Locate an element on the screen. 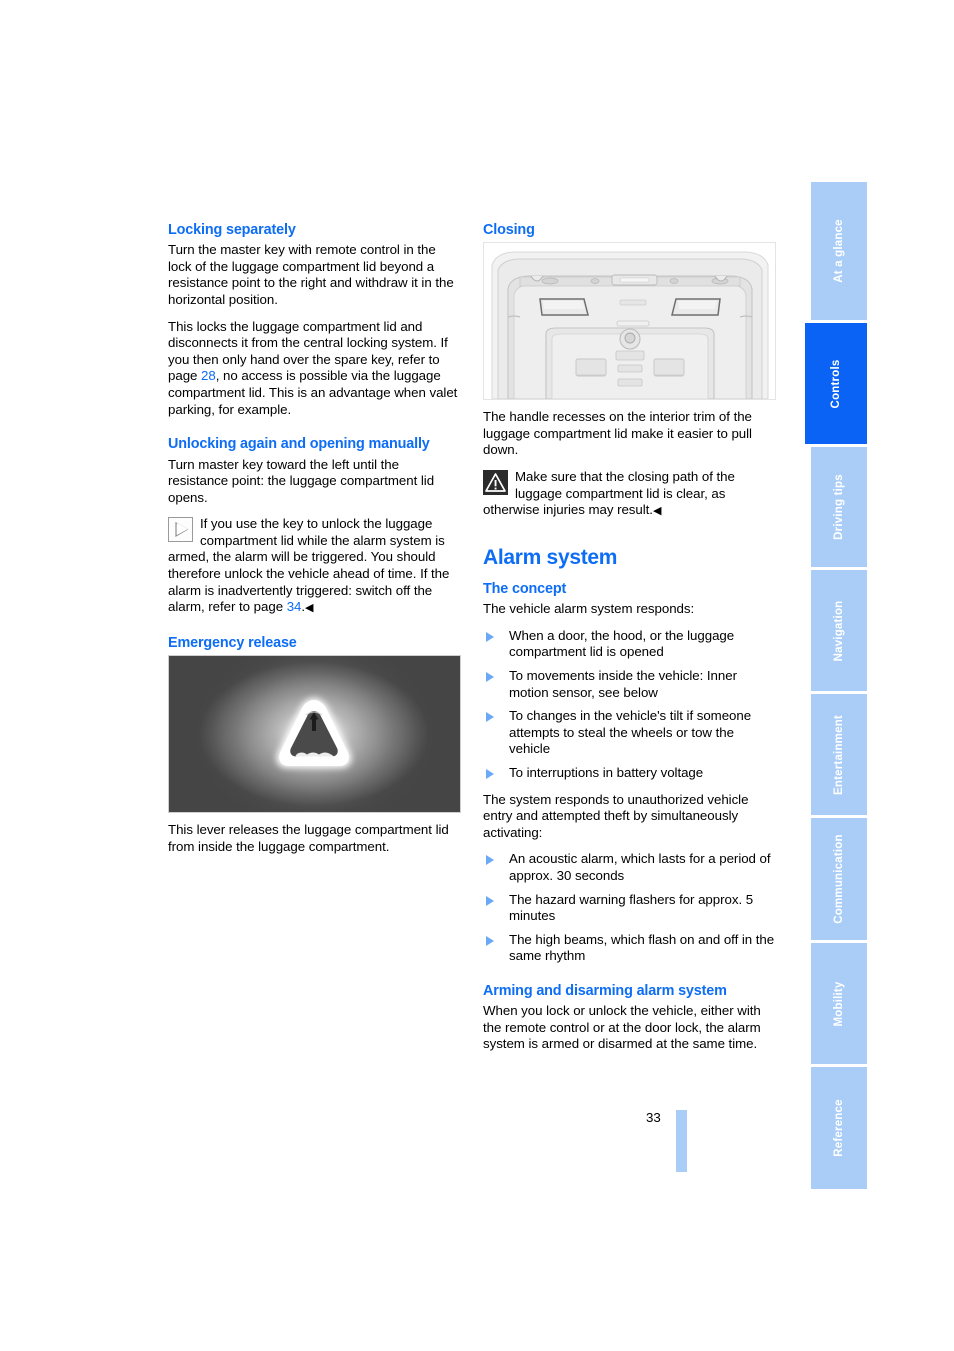  list-item: To interruptions in battery voltage is located at coordinates (629, 773).